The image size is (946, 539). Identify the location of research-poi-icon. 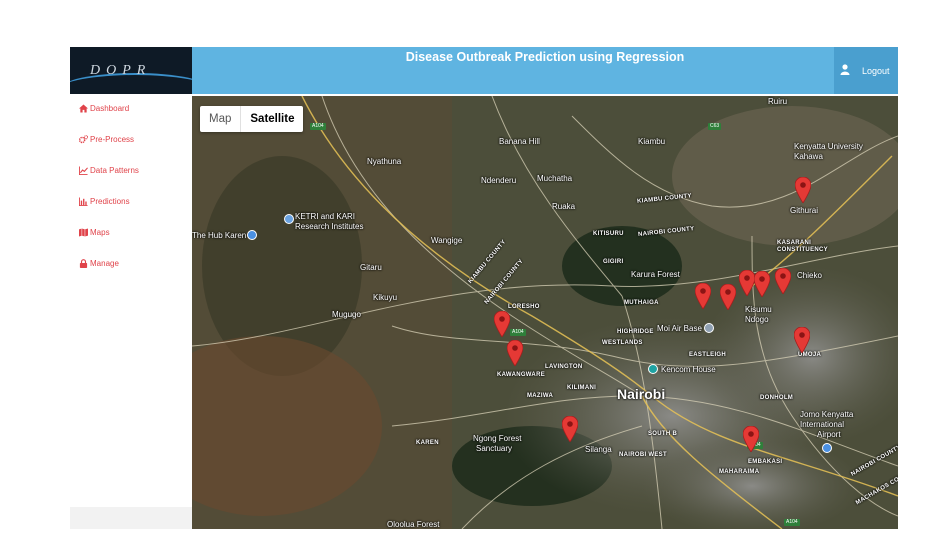
(289, 219).